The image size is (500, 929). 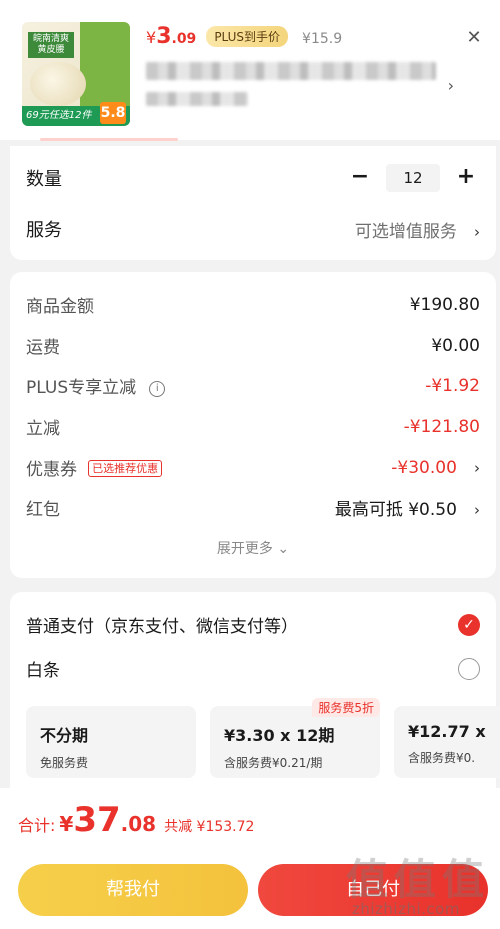 What do you see at coordinates (51, 470) in the screenshot?
I see `coupon-label: 优惠券` at bounding box center [51, 470].